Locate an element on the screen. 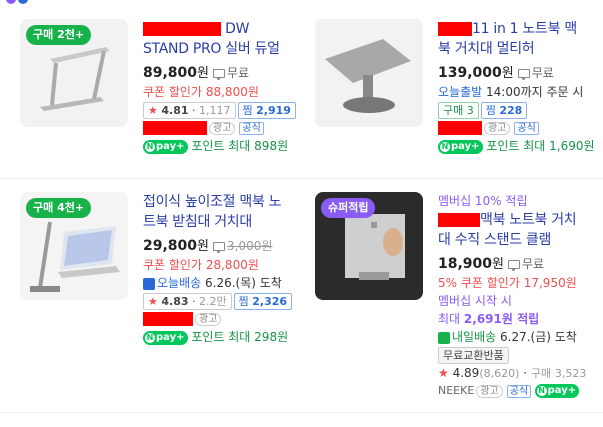  laptop-stand-image is located at coordinates (369, 73).